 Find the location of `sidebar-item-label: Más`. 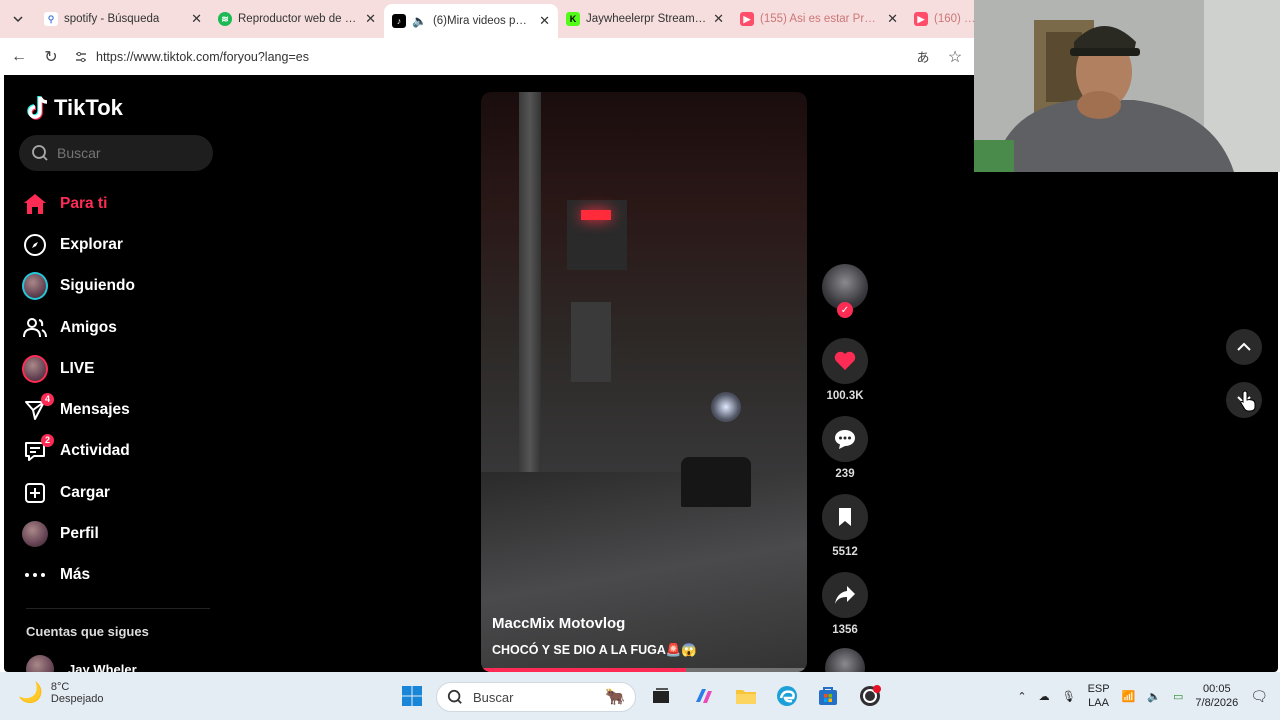

sidebar-item-label: Más is located at coordinates (75, 575).